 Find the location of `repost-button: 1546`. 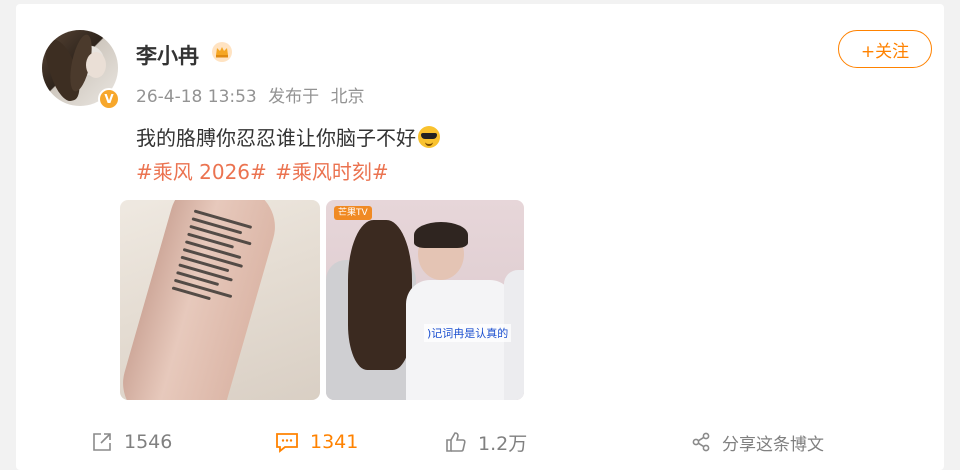

repost-button: 1546 is located at coordinates (131, 442).